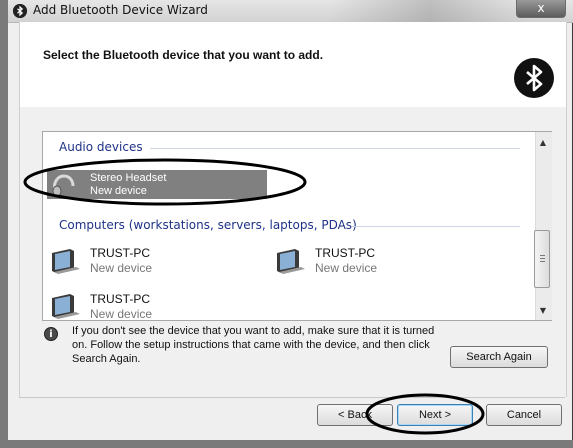 This screenshot has height=448, width=573. What do you see at coordinates (165, 182) in the screenshot?
I see `annotation-ellipse-headset` at bounding box center [165, 182].